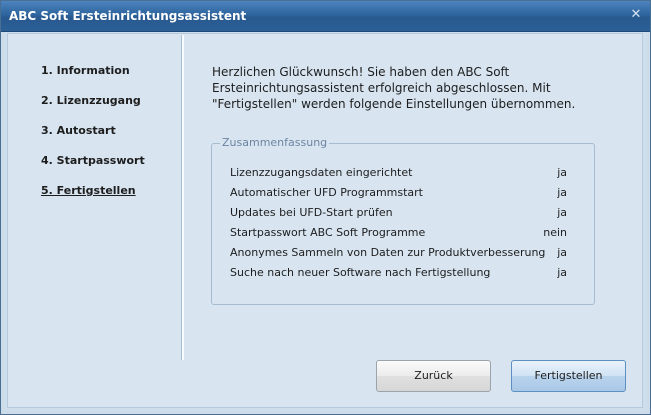 The height and width of the screenshot is (415, 651). Describe the element at coordinates (568, 376) in the screenshot. I see `finish-button: Fertigstellen` at that location.